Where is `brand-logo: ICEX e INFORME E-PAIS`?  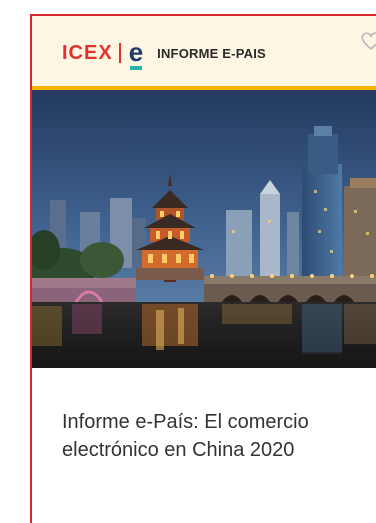 brand-logo: ICEX e INFORME E-PAIS is located at coordinates (164, 53).